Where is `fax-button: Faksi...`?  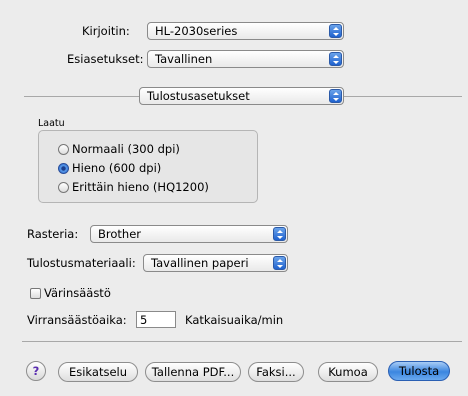 fax-button: Faksi... is located at coordinates (276, 372).